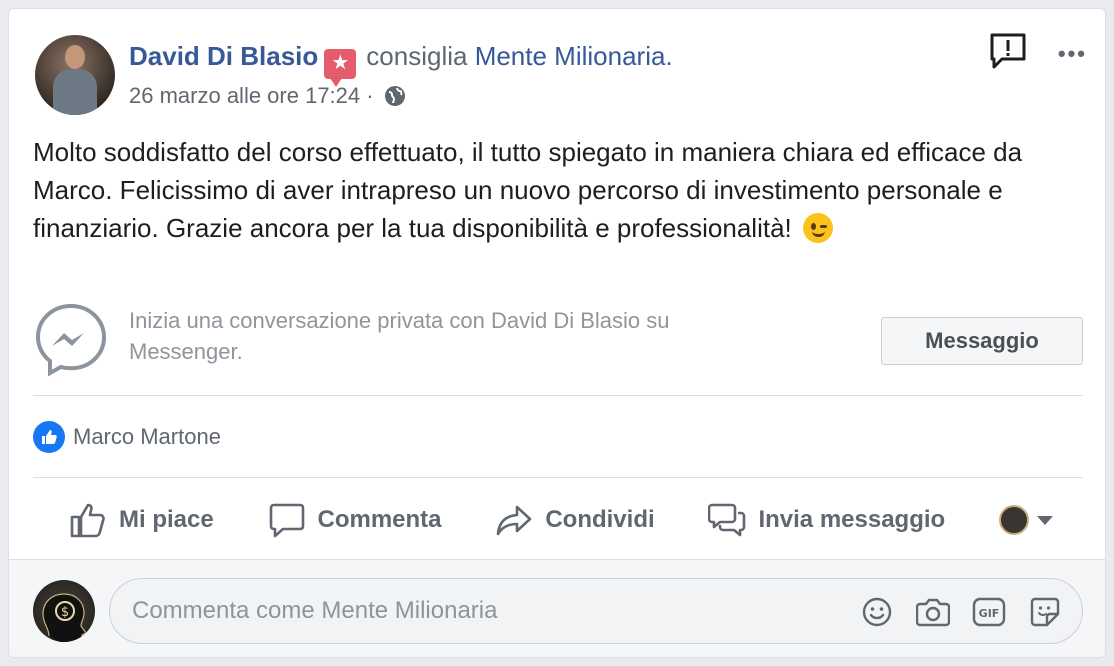 The width and height of the screenshot is (1114, 666). I want to click on svg-text: GIF, so click(989, 613).